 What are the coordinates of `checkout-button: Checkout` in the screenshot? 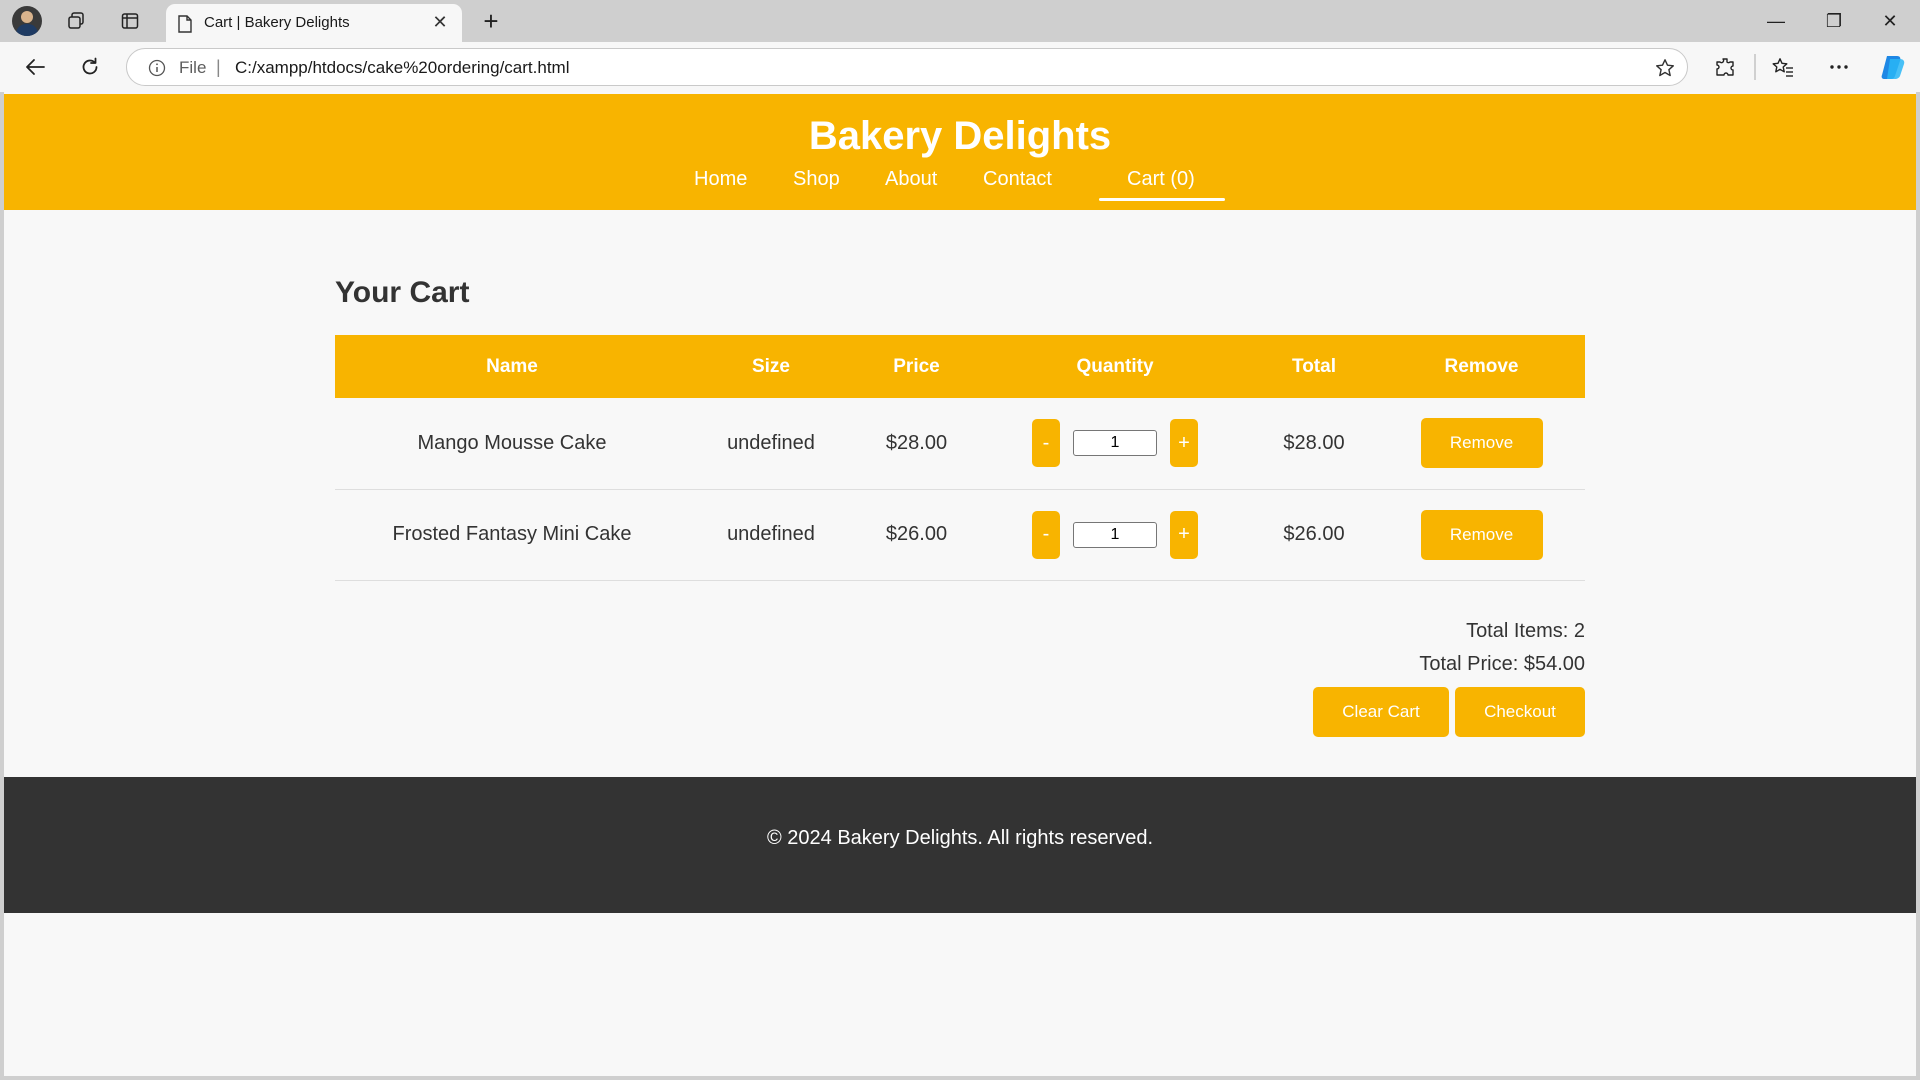 It's located at (1520, 712).